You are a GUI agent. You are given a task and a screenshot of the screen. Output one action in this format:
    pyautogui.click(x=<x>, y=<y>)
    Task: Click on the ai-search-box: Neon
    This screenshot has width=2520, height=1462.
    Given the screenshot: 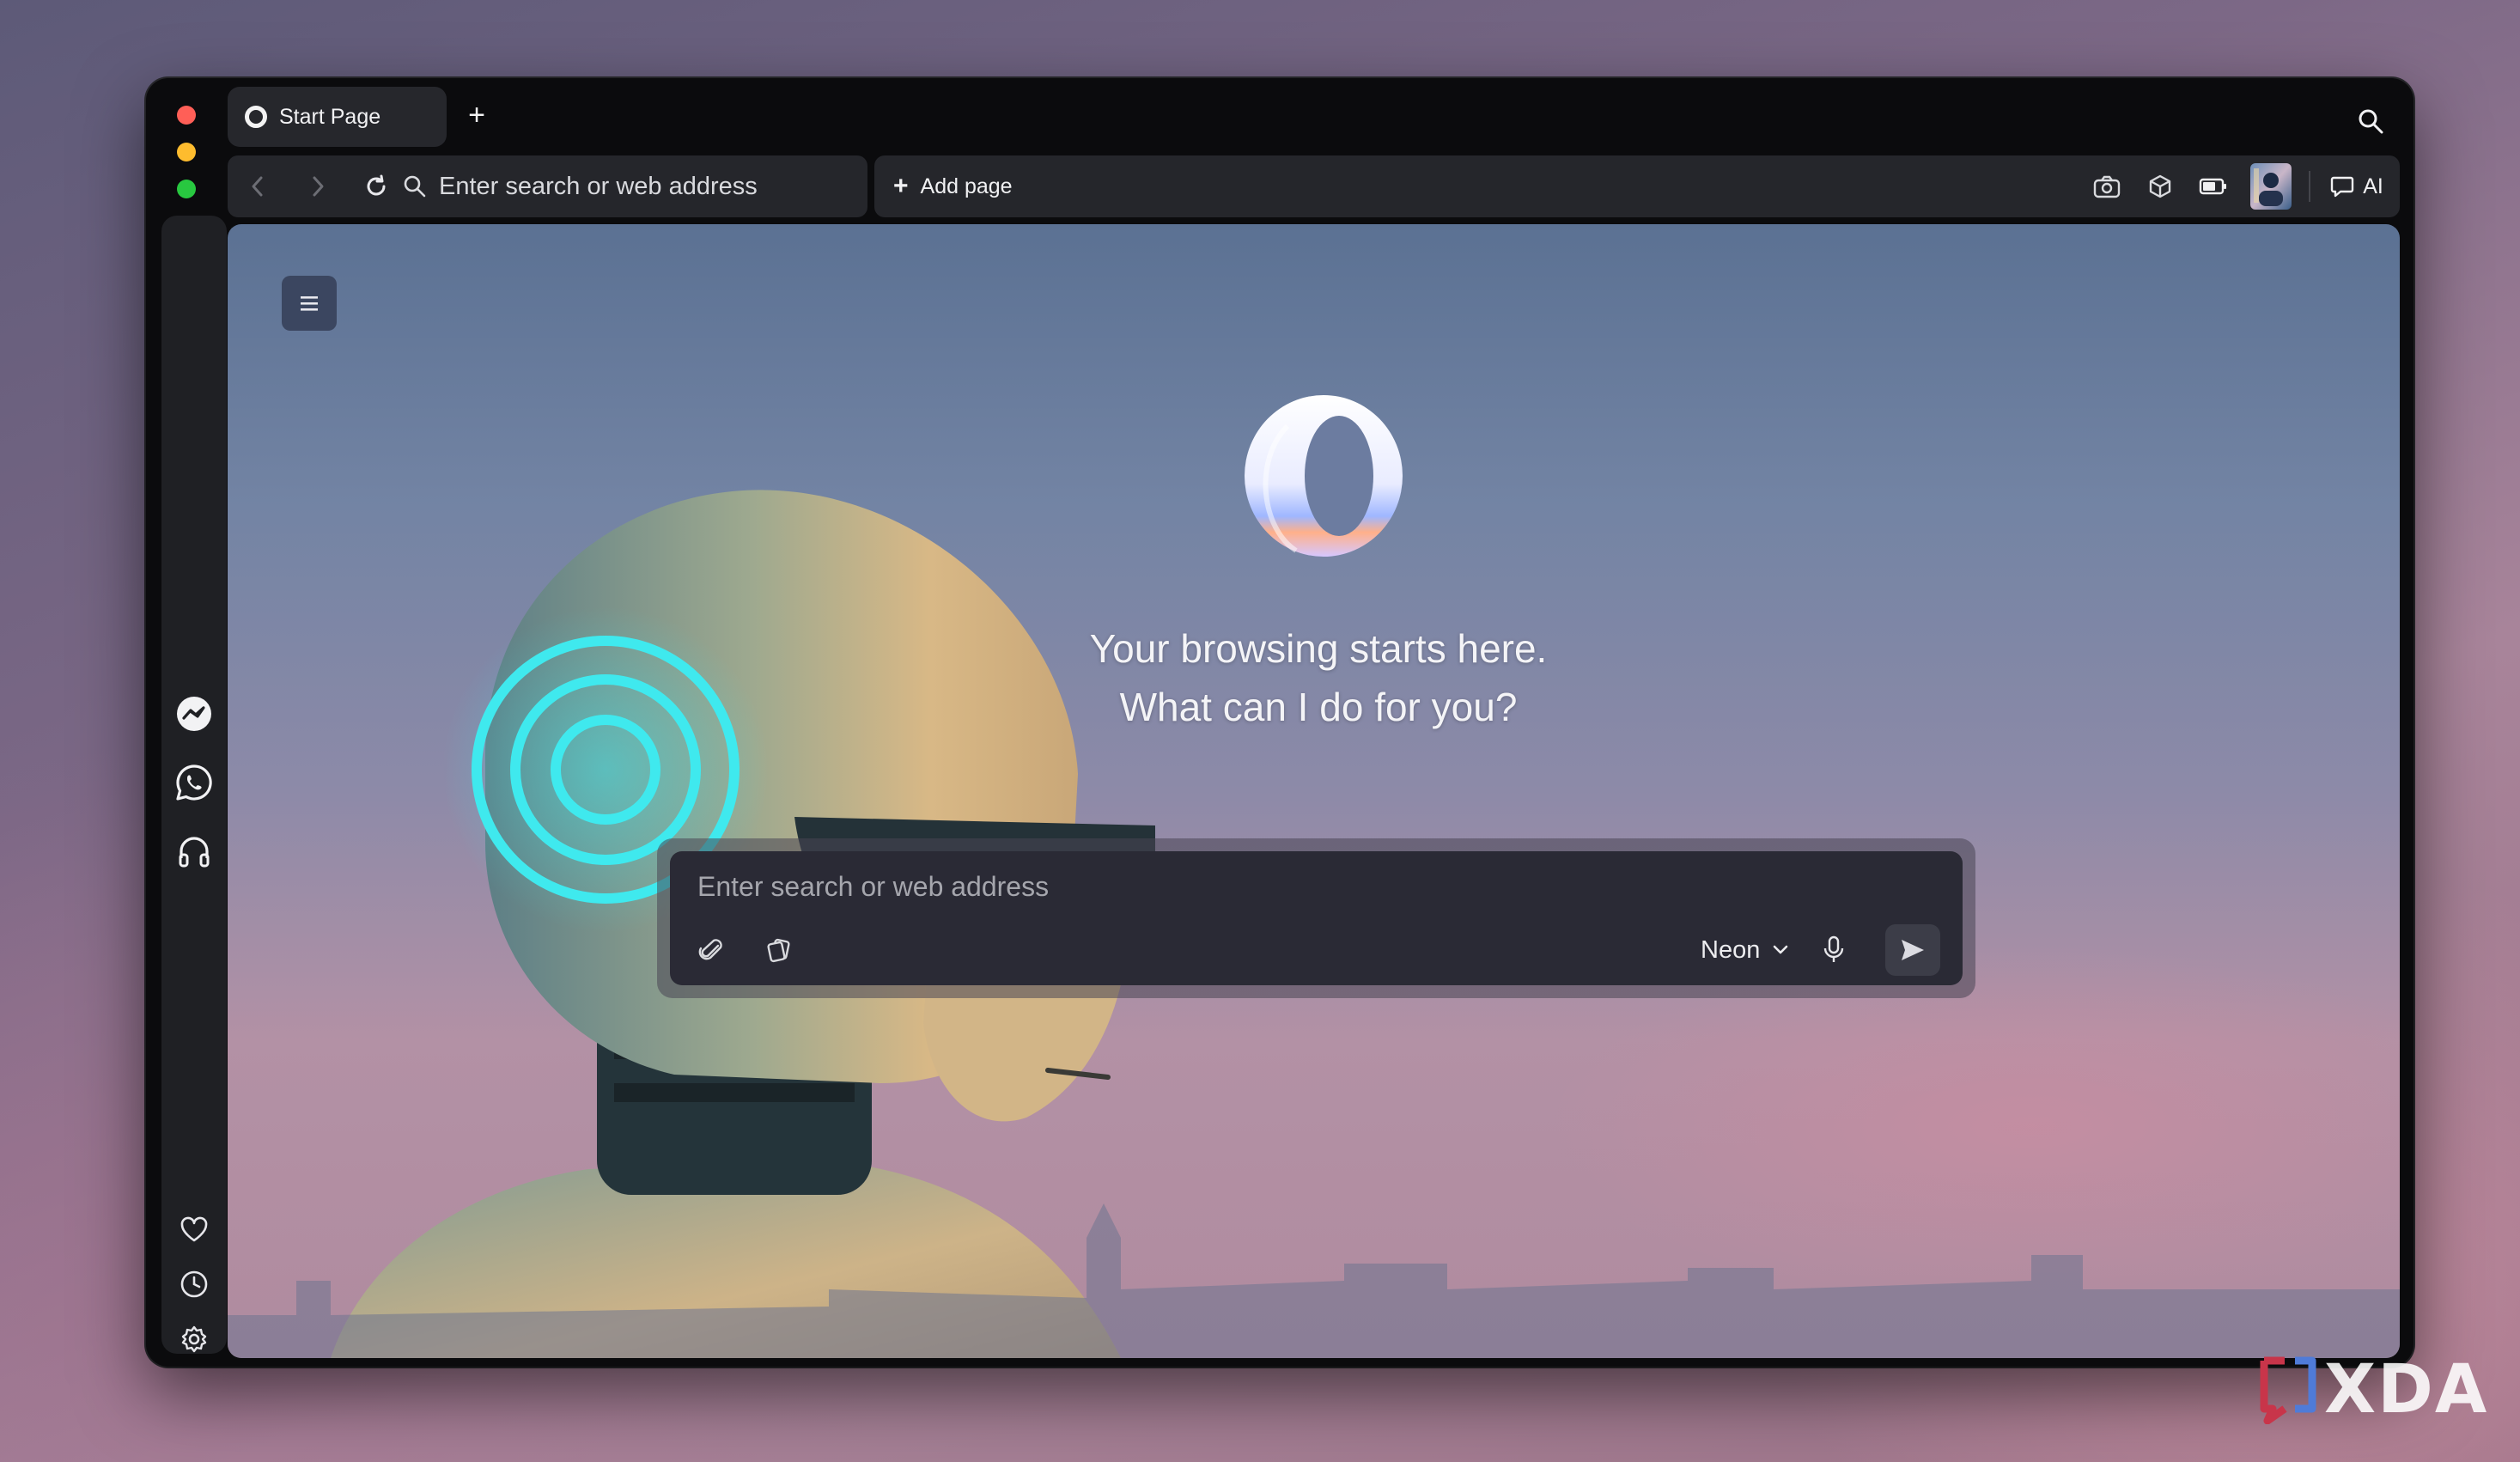 What is the action you would take?
    pyautogui.click(x=1316, y=918)
    